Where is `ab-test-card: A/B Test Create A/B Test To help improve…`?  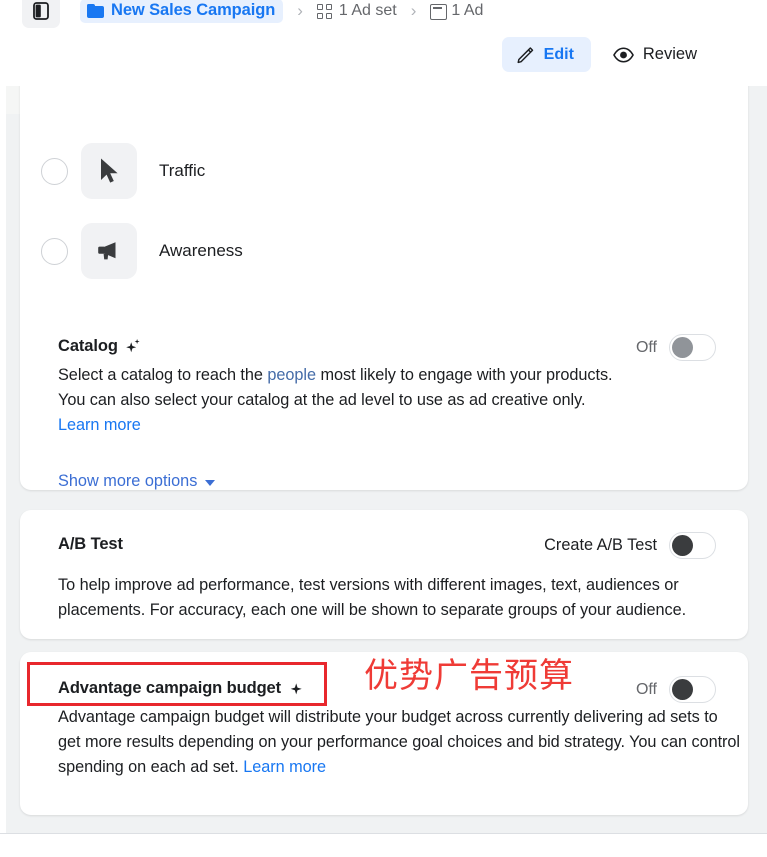 ab-test-card: A/B Test Create A/B Test To help improve… is located at coordinates (384, 574).